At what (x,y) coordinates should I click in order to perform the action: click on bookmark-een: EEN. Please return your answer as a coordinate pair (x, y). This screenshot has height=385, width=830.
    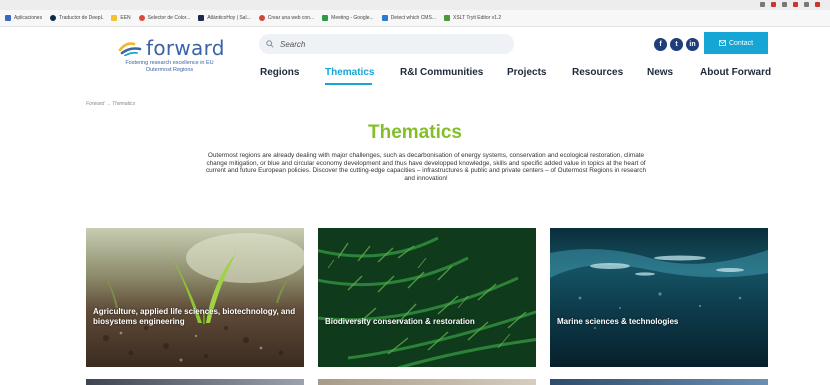
    Looking at the image, I should click on (121, 18).